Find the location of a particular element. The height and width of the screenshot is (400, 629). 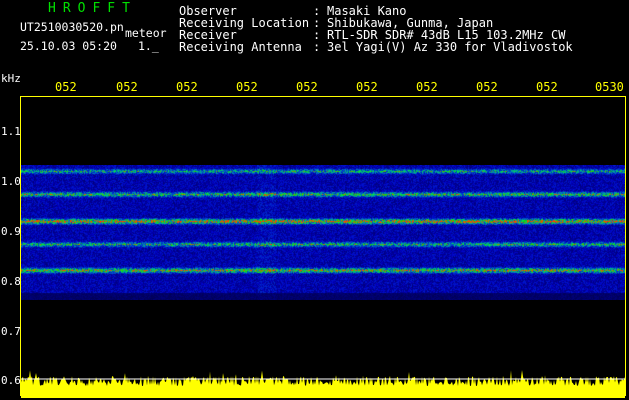

frequency-tick: 0.8 is located at coordinates (11, 281).